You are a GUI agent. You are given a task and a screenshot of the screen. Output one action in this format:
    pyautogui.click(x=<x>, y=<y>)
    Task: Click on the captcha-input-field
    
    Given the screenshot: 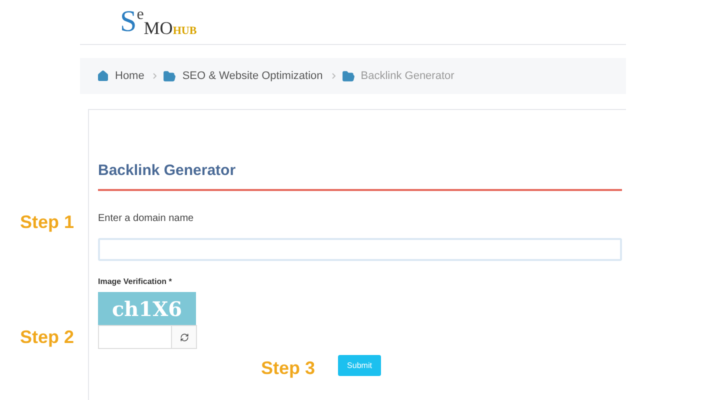 What is the action you would take?
    pyautogui.click(x=135, y=337)
    